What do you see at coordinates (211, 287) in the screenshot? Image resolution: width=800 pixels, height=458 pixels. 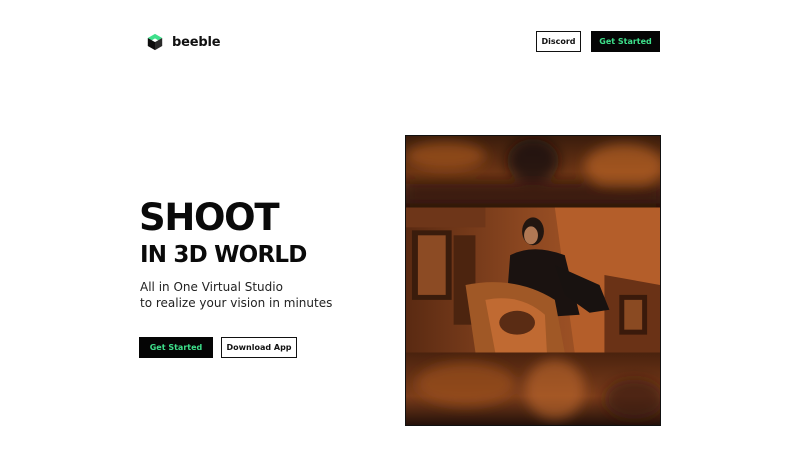 I see `hero-subtitle-line-1: All in One Virtual Studio` at bounding box center [211, 287].